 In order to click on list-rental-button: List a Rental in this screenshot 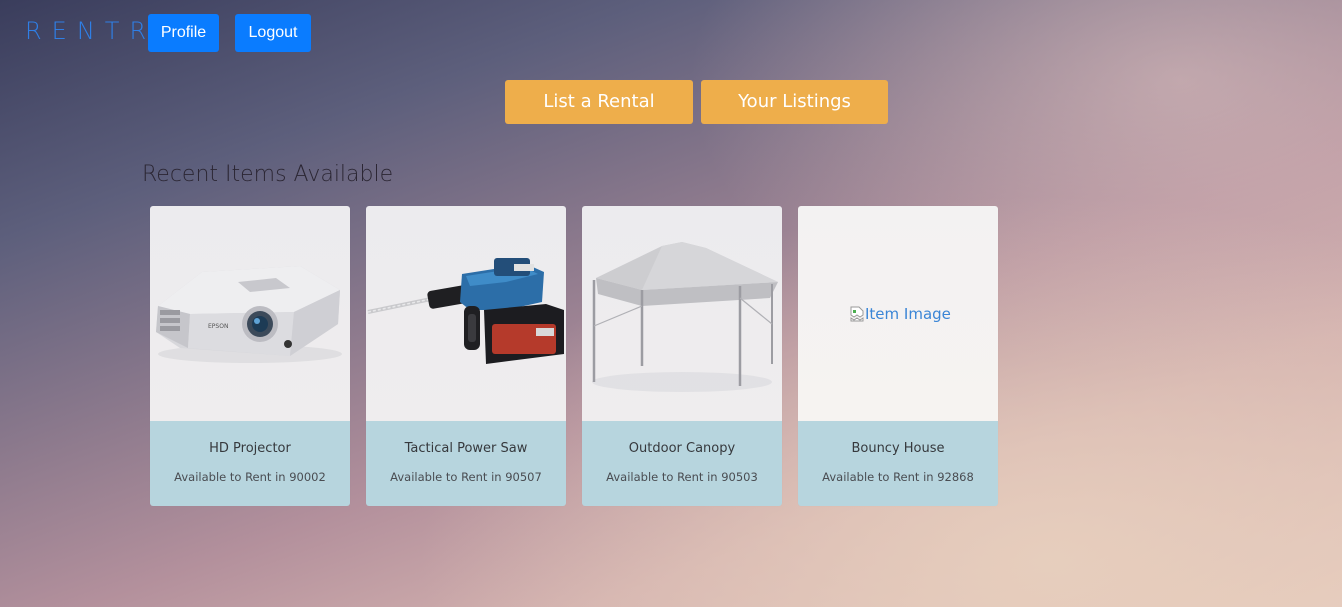, I will do `click(599, 102)`.